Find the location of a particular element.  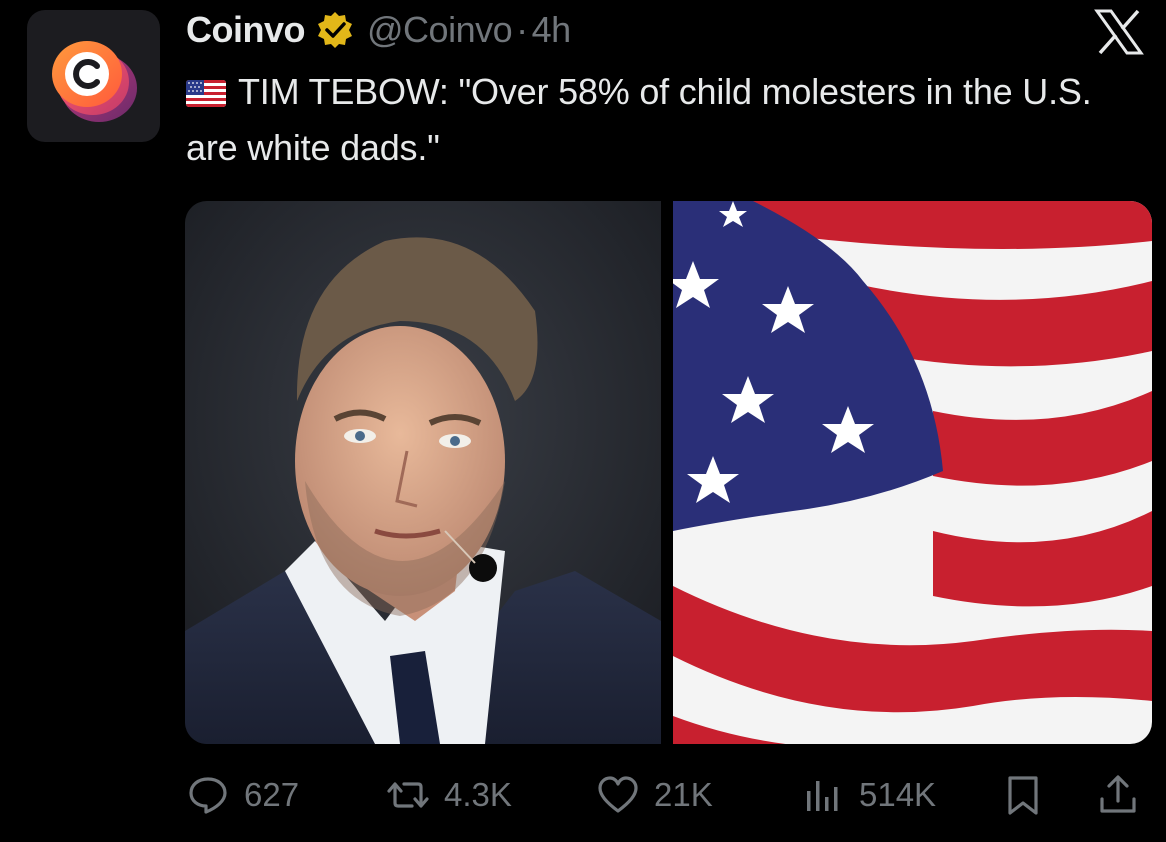

views-button: 514K is located at coordinates (868, 795).